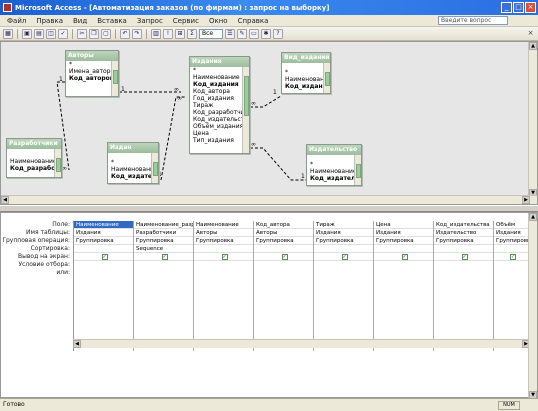 Image resolution: width=538 pixels, height=411 pixels. What do you see at coordinates (163, 249) in the screenshot?
I see `grid-cell-sort: Sequence` at bounding box center [163, 249].